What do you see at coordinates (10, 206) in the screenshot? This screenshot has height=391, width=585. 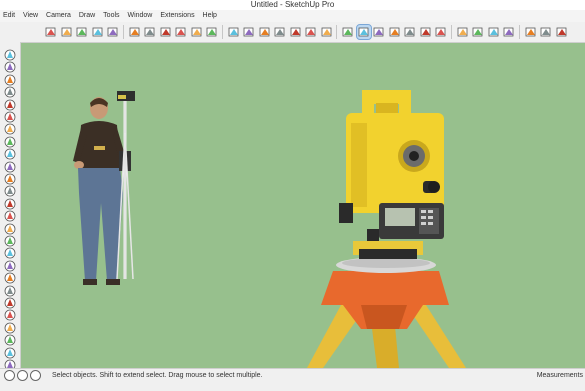 I see `left-toolbar` at bounding box center [10, 206].